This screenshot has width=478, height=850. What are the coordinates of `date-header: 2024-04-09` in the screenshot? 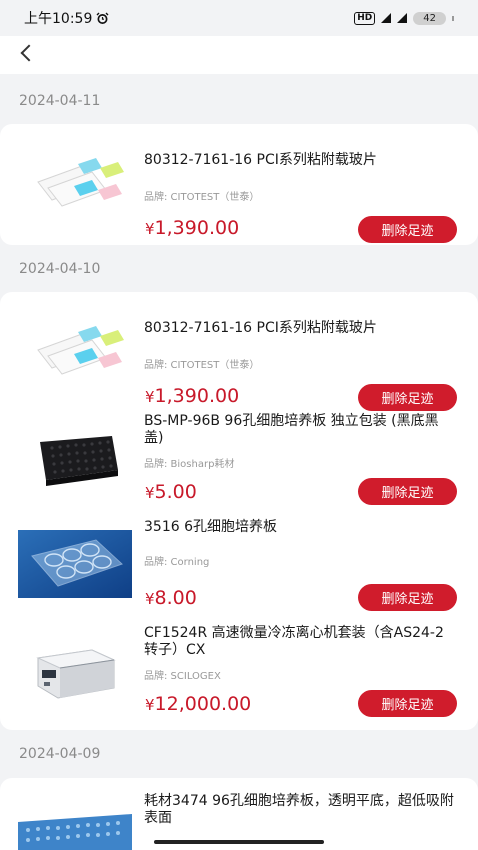 It's located at (60, 754).